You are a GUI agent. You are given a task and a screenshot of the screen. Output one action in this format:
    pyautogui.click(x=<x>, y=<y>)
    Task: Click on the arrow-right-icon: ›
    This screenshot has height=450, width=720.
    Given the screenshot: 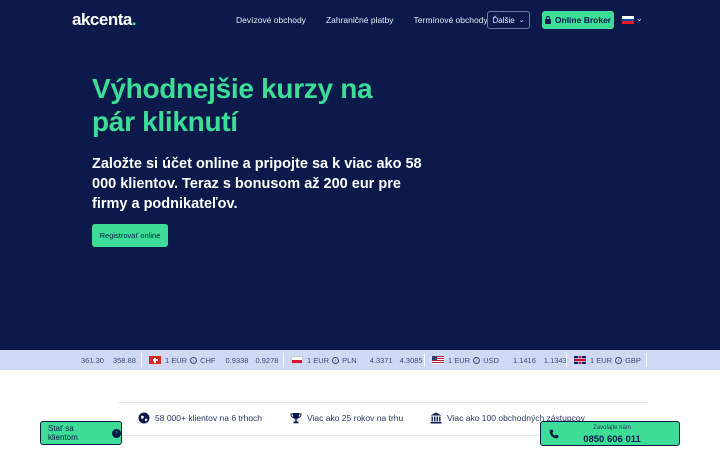 What is the action you would take?
    pyautogui.click(x=116, y=433)
    